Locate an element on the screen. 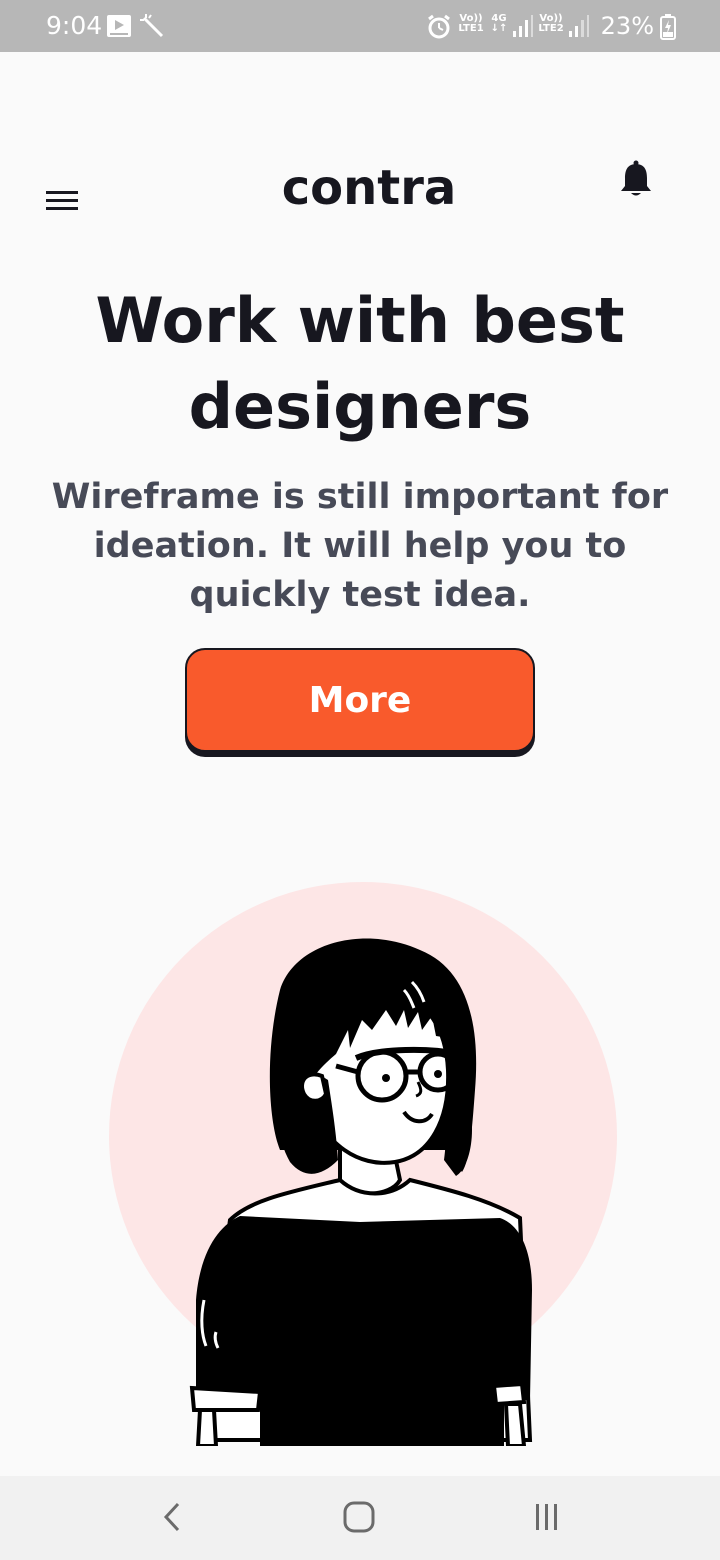 Image resolution: width=720 pixels, height=1560 pixels. hero-subtitle-line-3: quickly test idea. is located at coordinates (360, 595).